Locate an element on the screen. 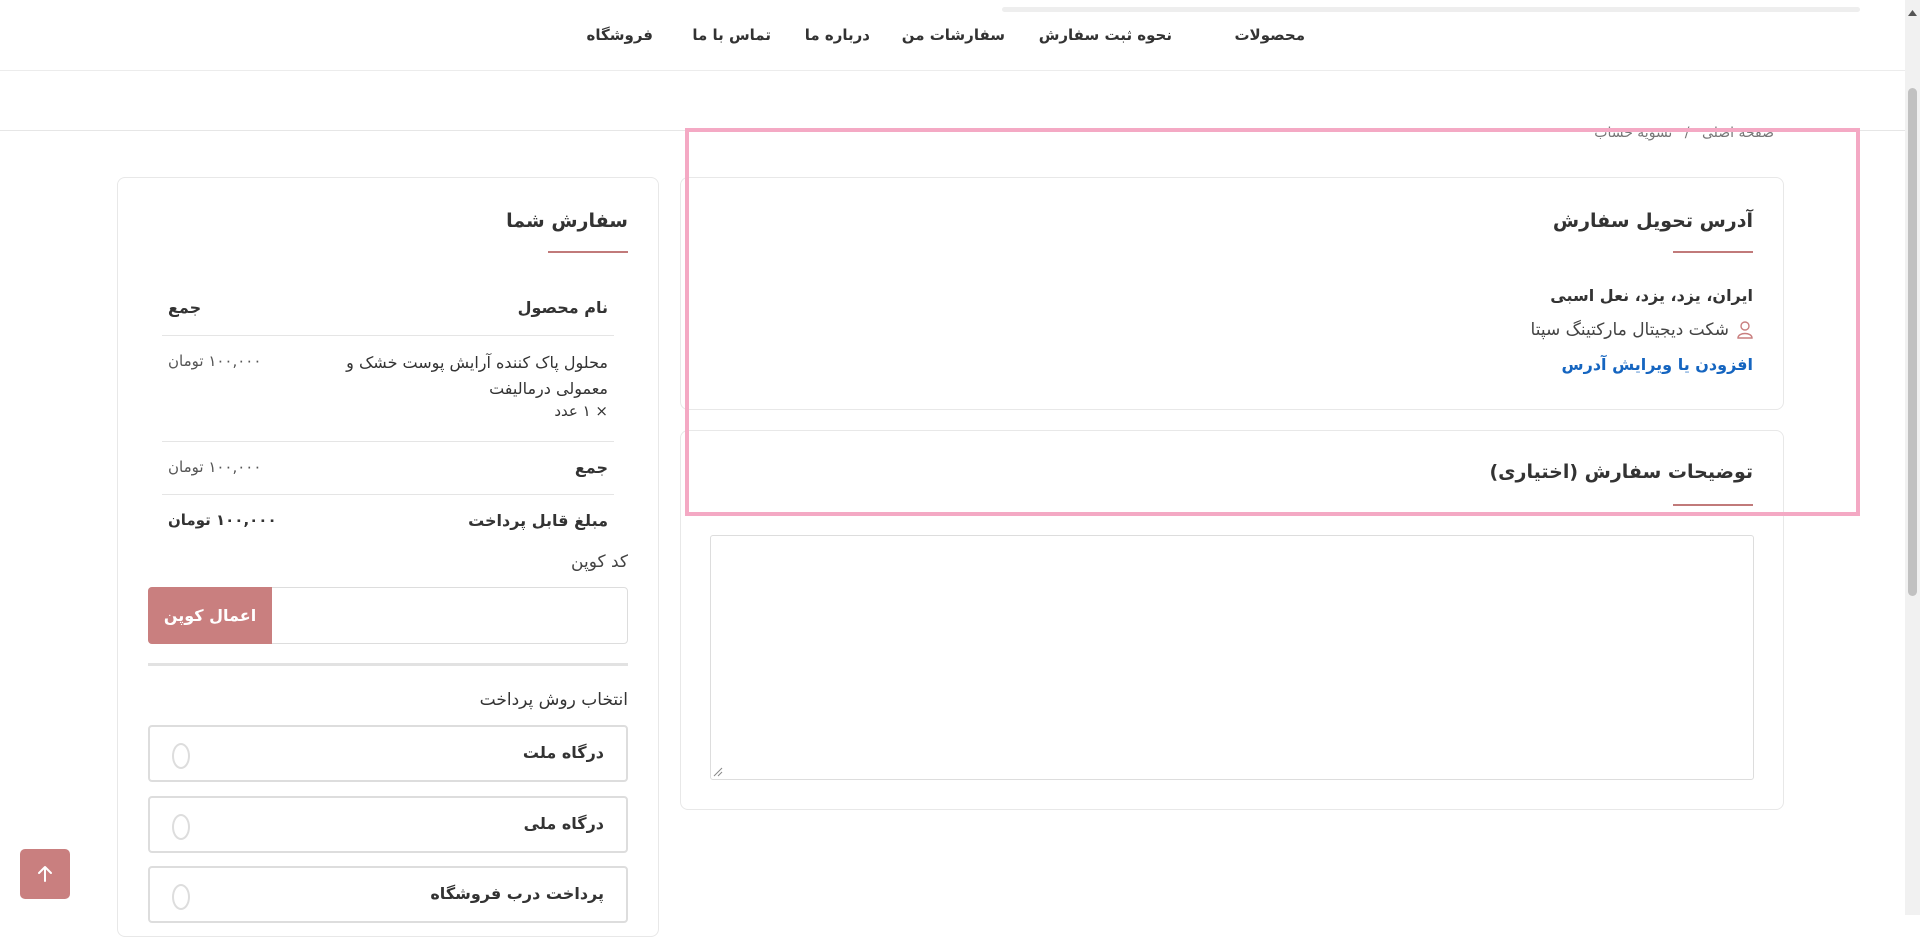 This screenshot has width=1920, height=937. order-title-underline is located at coordinates (588, 252).